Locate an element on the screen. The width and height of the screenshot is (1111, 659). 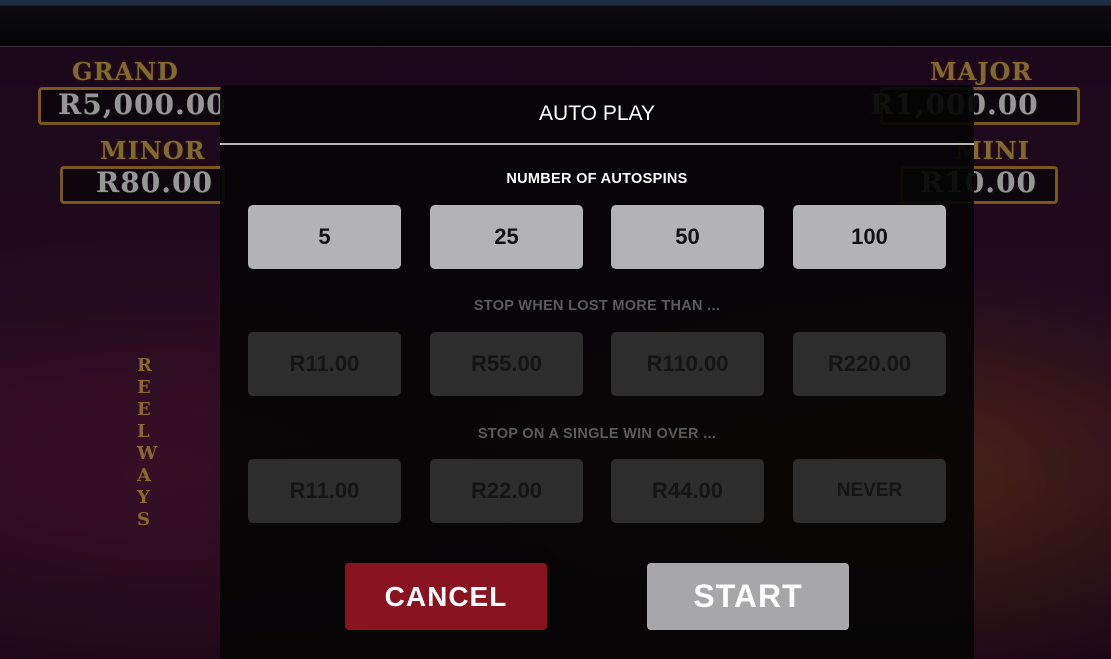
loss-limit-option-11: R11.00 is located at coordinates (324, 364).